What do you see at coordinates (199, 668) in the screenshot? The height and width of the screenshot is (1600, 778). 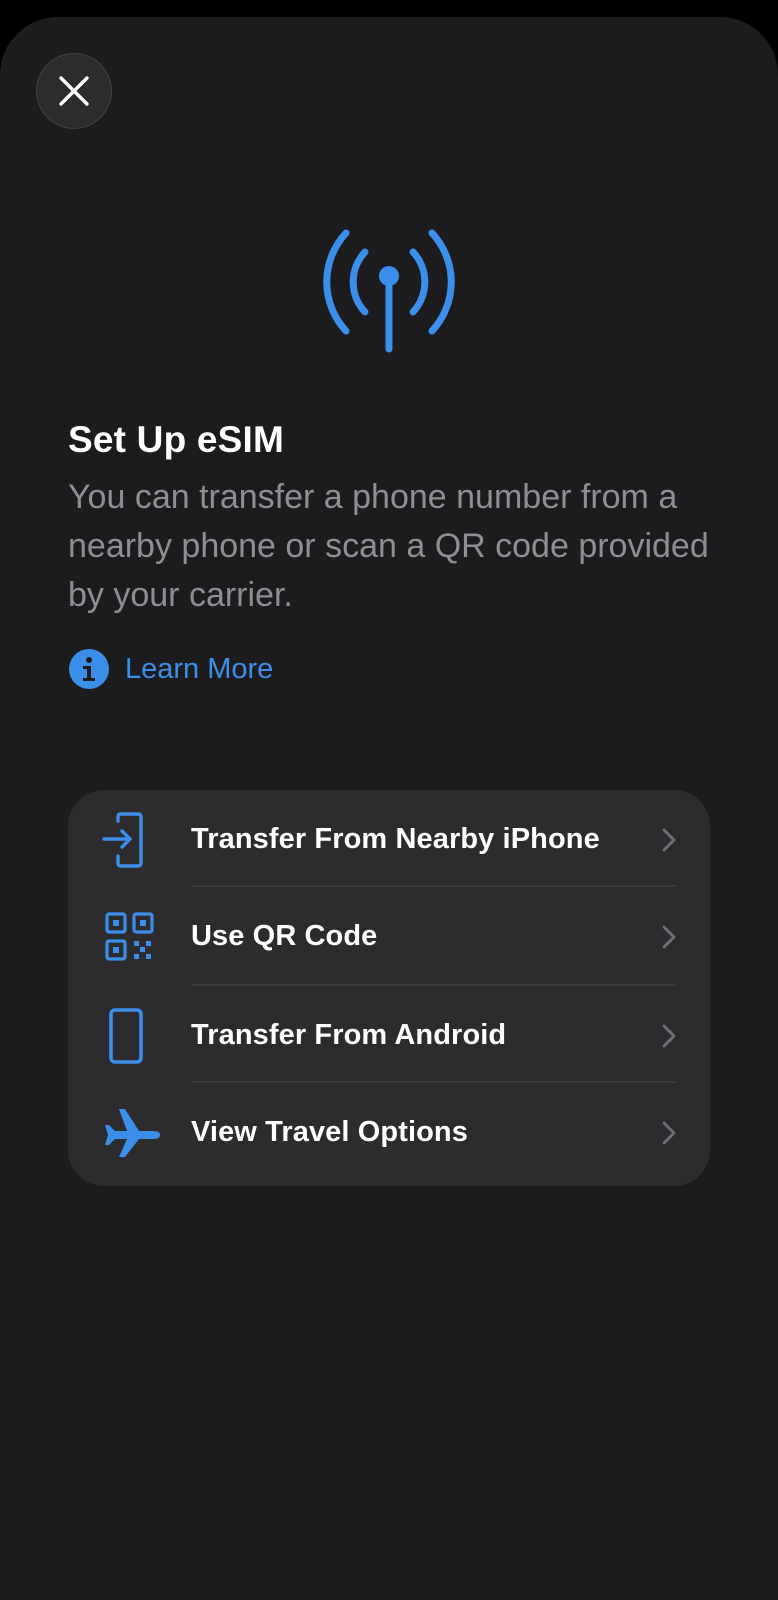 I see `learn-more-label: Learn More` at bounding box center [199, 668].